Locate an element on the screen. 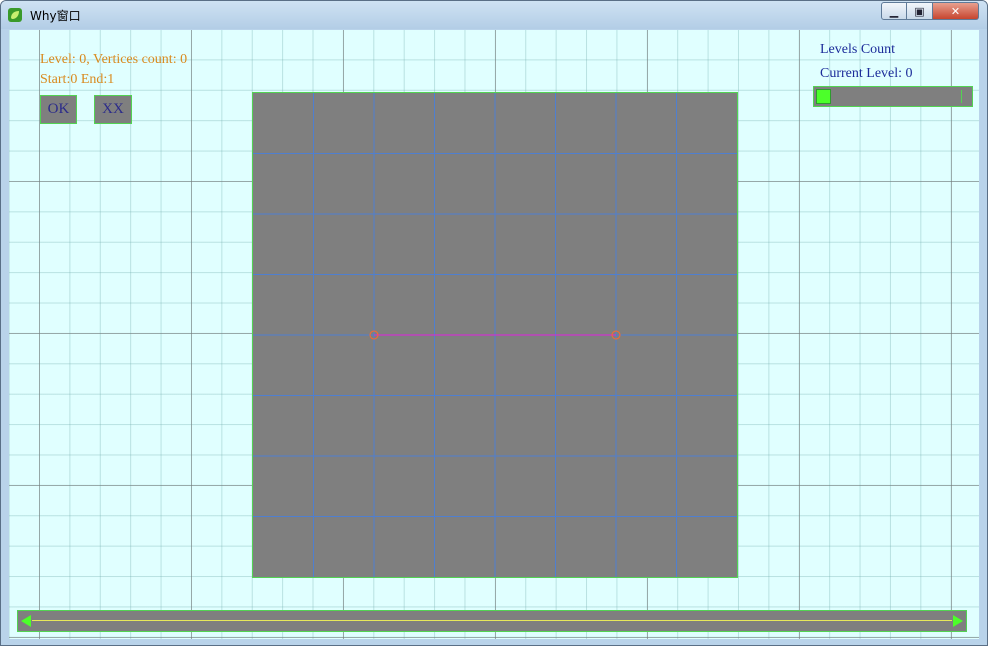 This screenshot has width=988, height=646. close-icon: ✕ is located at coordinates (955, 11).